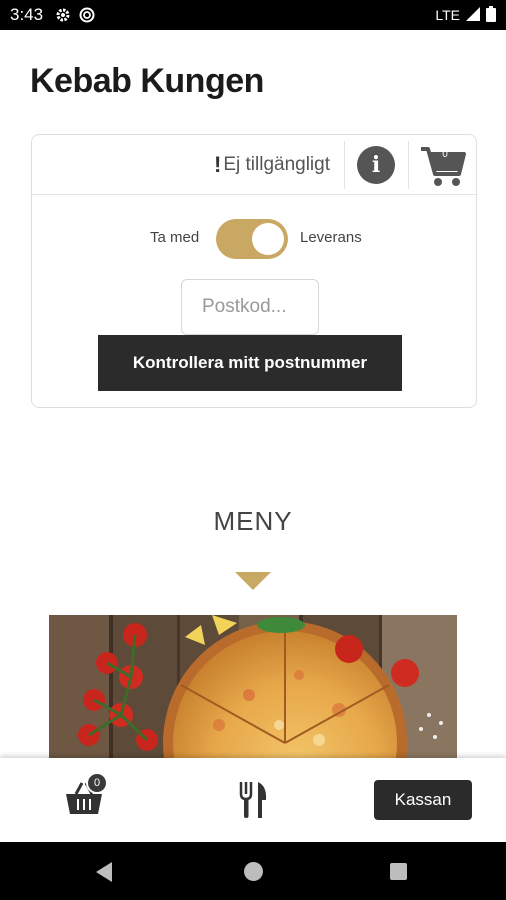  Describe the element at coordinates (253, 581) in the screenshot. I see `chevron-down-icon` at that location.